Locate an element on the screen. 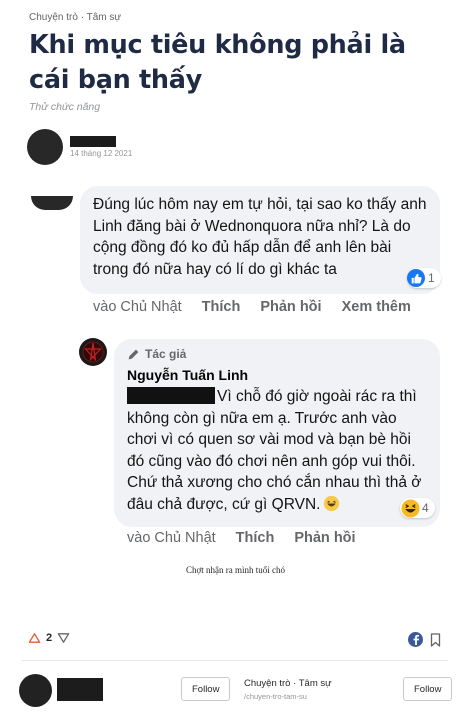 The width and height of the screenshot is (471, 720). author-name-redacted is located at coordinates (93, 141).